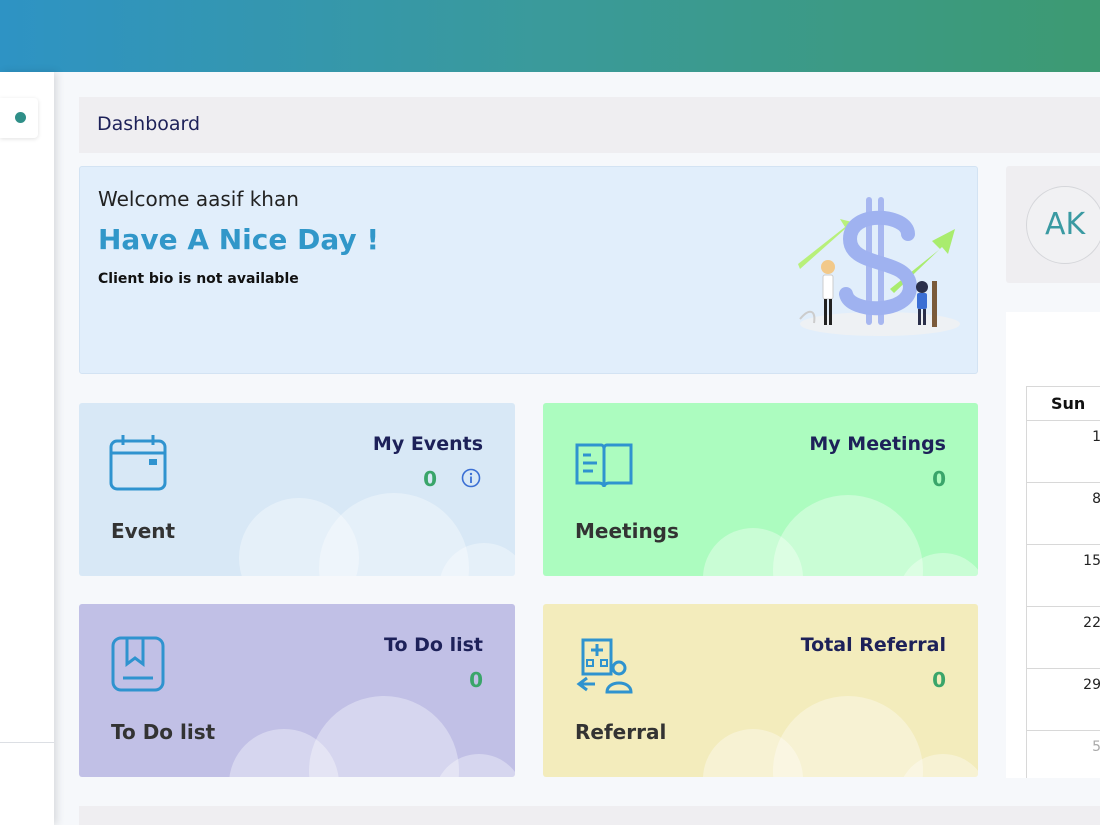 This screenshot has width=1100, height=825. Describe the element at coordinates (1063, 576) in the screenshot. I see `calendar-day-cell: 15` at that location.